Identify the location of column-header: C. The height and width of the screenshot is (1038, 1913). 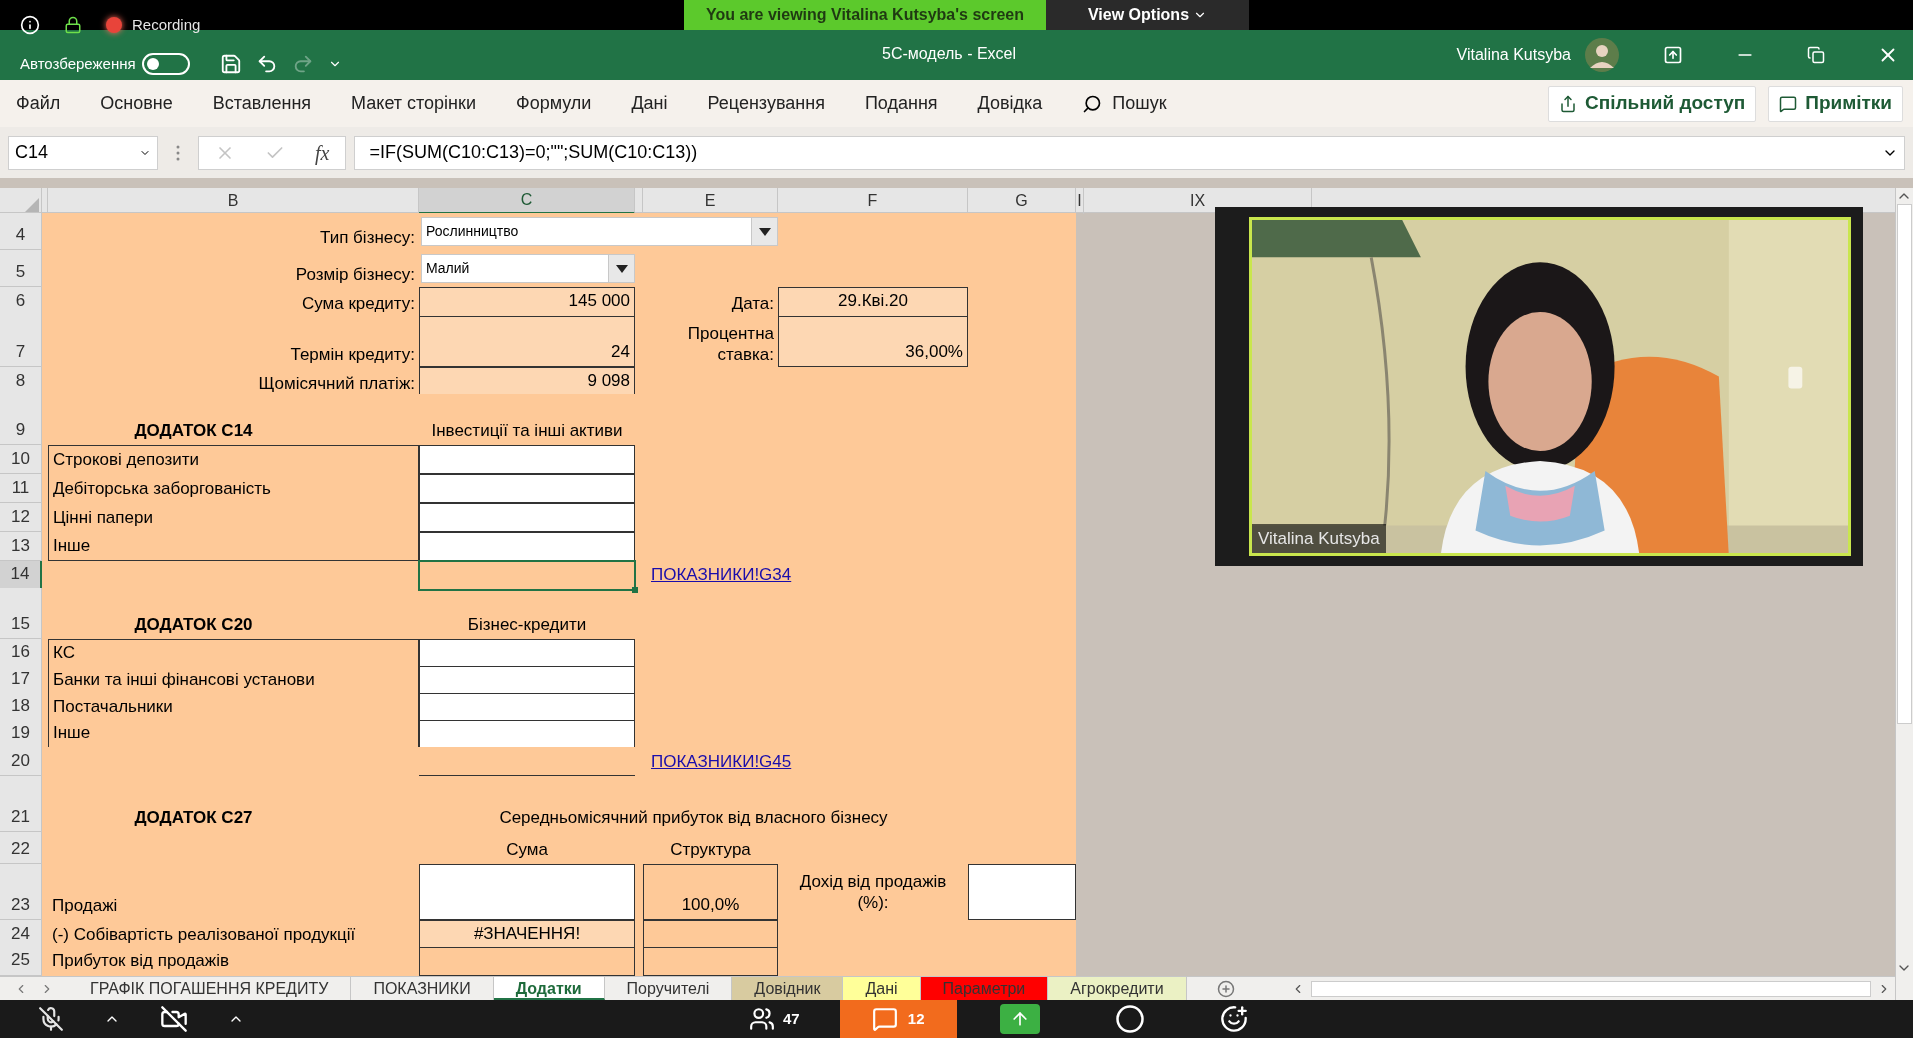
(527, 201).